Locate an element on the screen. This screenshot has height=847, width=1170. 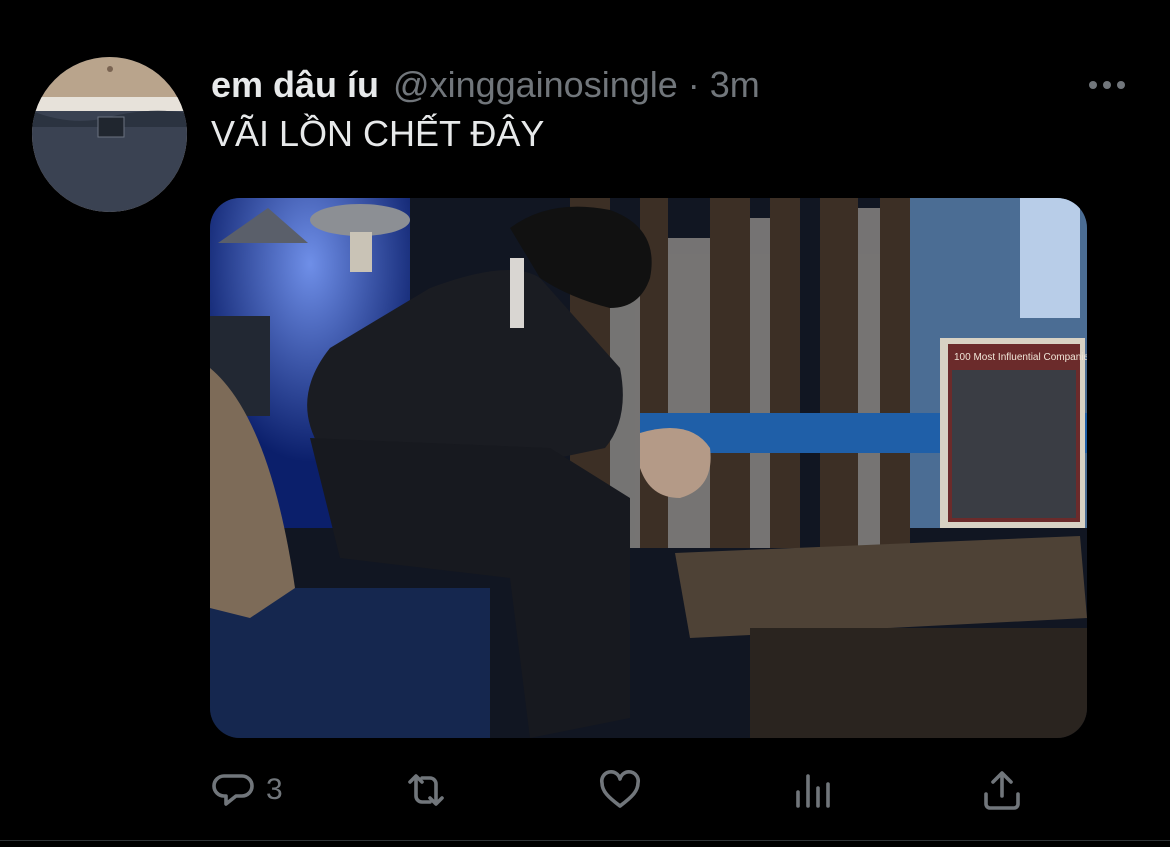
like-icon is located at coordinates (620, 788).